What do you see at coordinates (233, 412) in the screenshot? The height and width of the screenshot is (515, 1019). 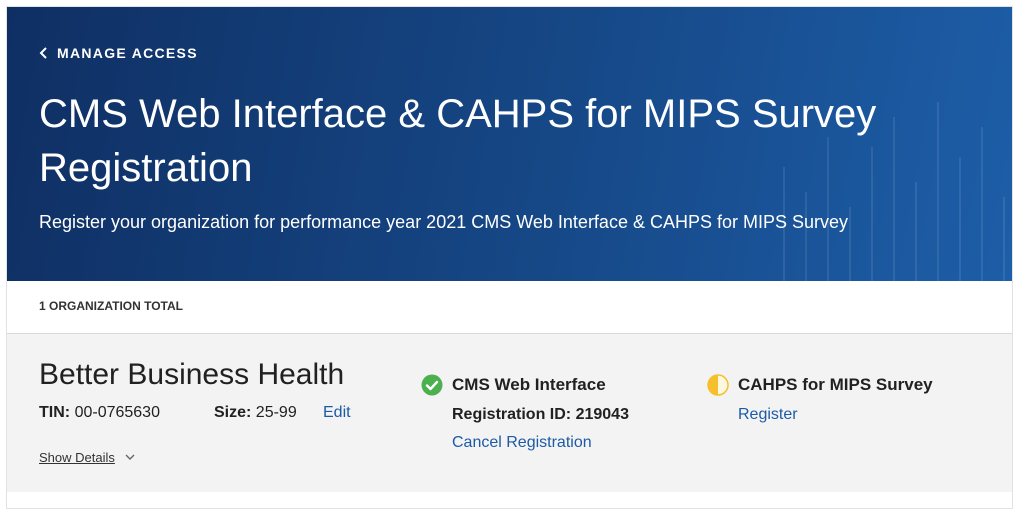 I see `size-label: Size:` at bounding box center [233, 412].